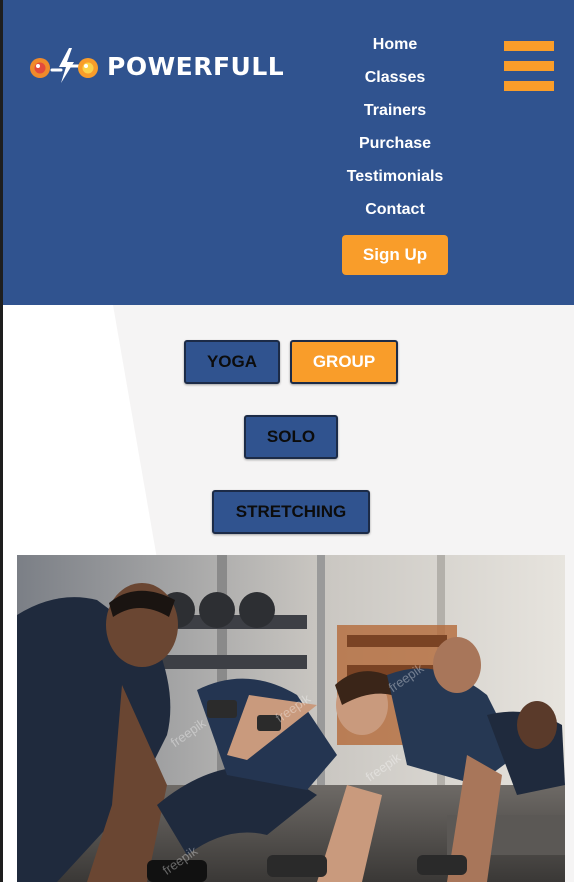  What do you see at coordinates (395, 176) in the screenshot?
I see `nav-testimonials: Testimonials` at bounding box center [395, 176].